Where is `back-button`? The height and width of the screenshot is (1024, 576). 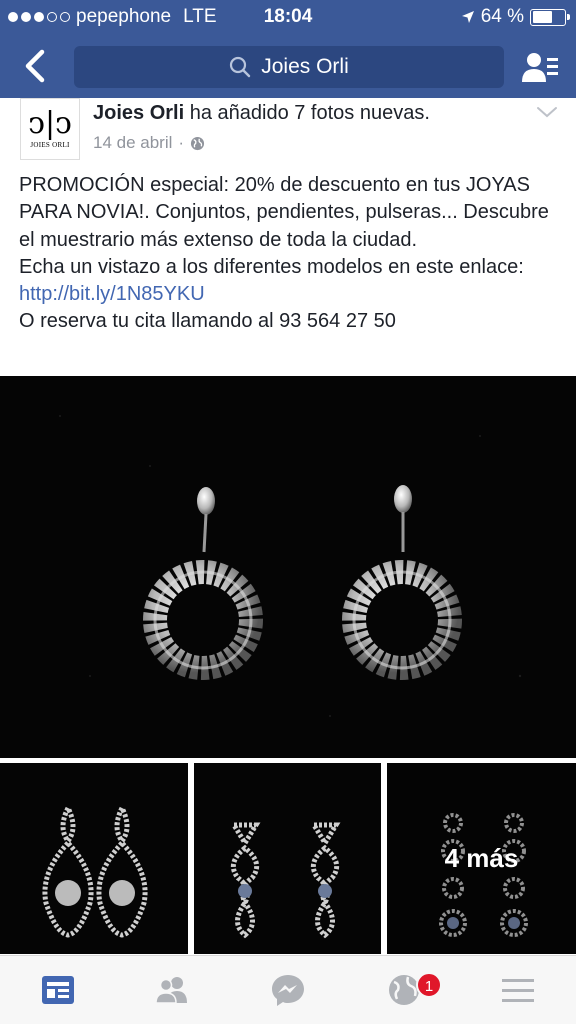
back-button is located at coordinates (36, 66).